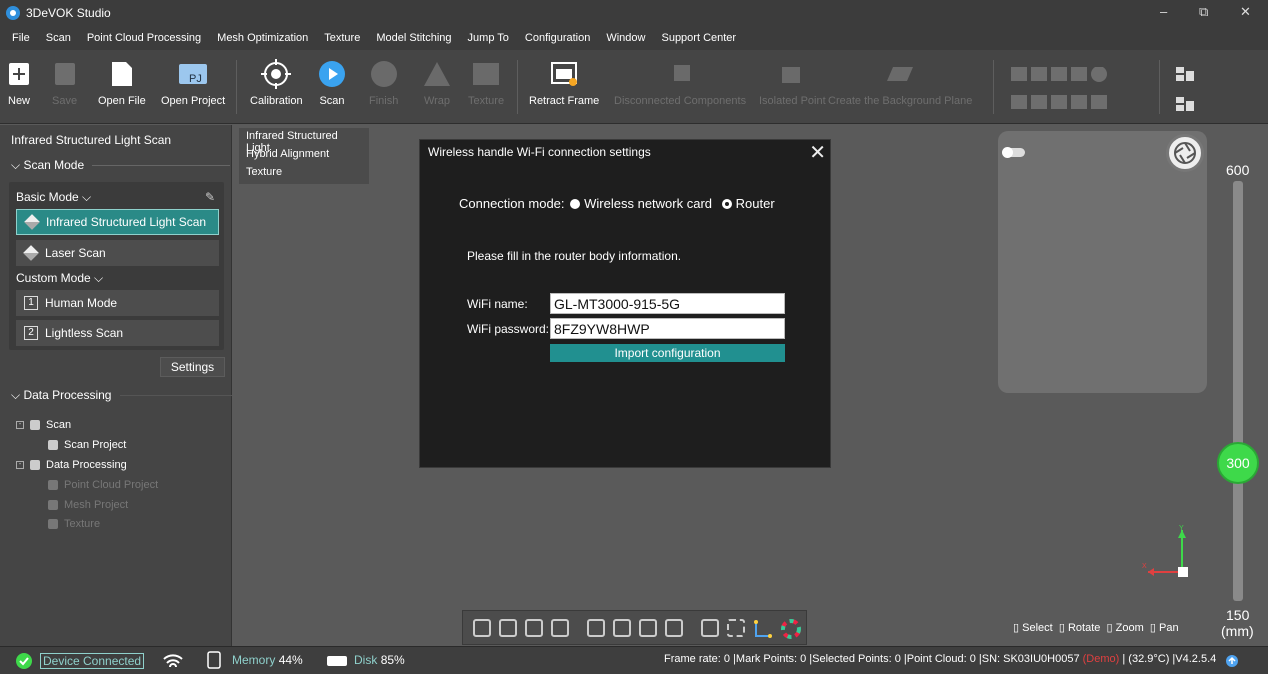 This screenshot has width=1268, height=674. What do you see at coordinates (332, 81) in the screenshot?
I see `scan-button: Scan` at bounding box center [332, 81].